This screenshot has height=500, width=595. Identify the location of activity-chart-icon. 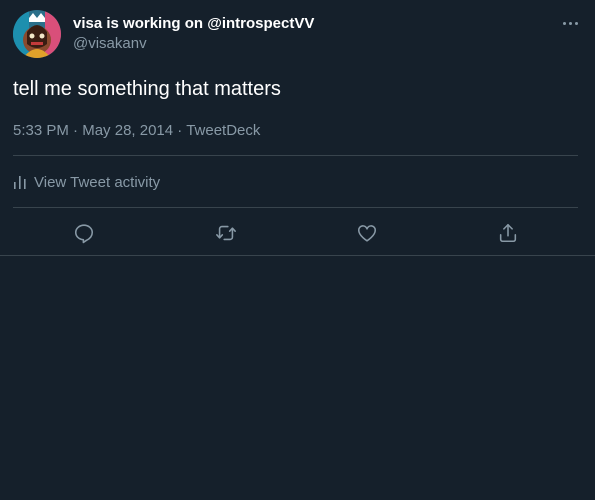
(20, 182).